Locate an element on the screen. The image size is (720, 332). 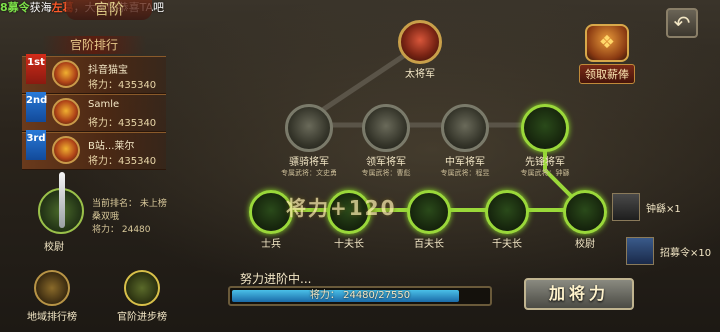
rank-node-hundred-captain: 百夫长 is located at coordinates (429, 220).